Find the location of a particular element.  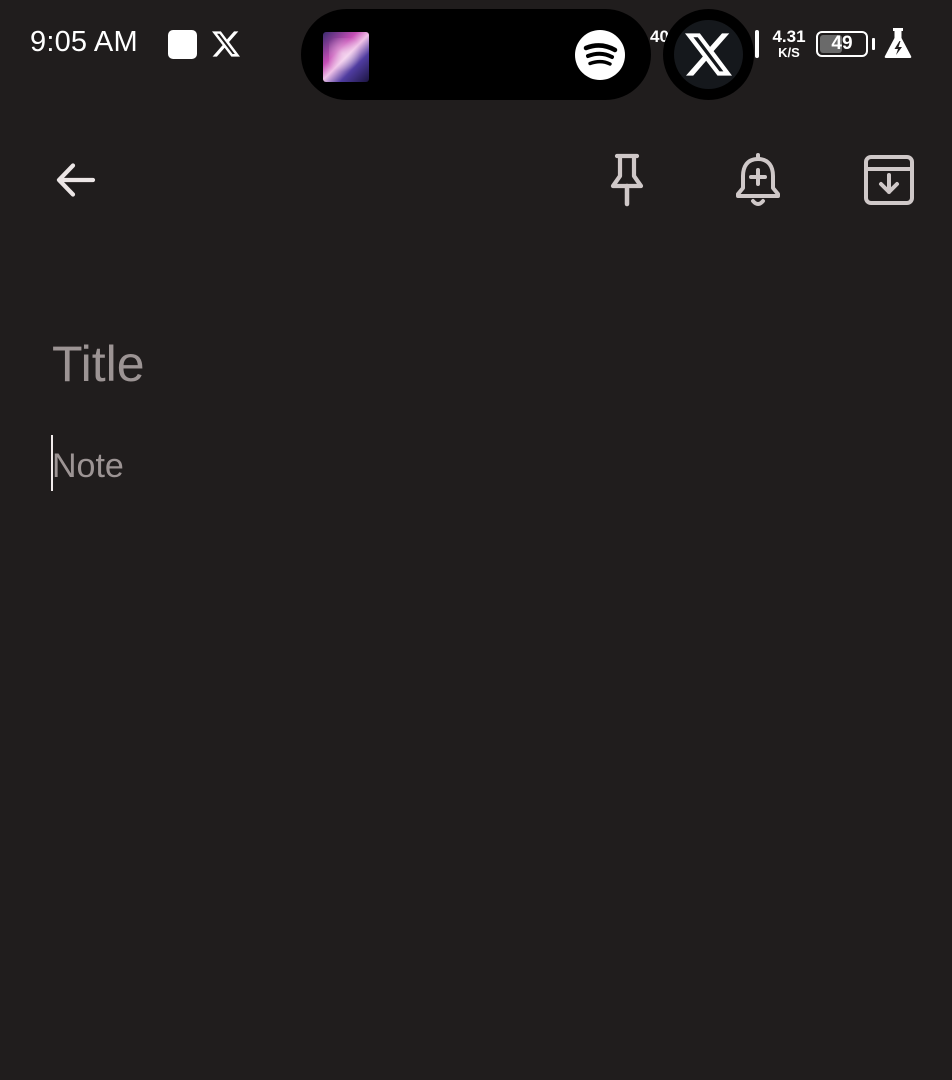

status-time: 9:05 AM is located at coordinates (84, 42).